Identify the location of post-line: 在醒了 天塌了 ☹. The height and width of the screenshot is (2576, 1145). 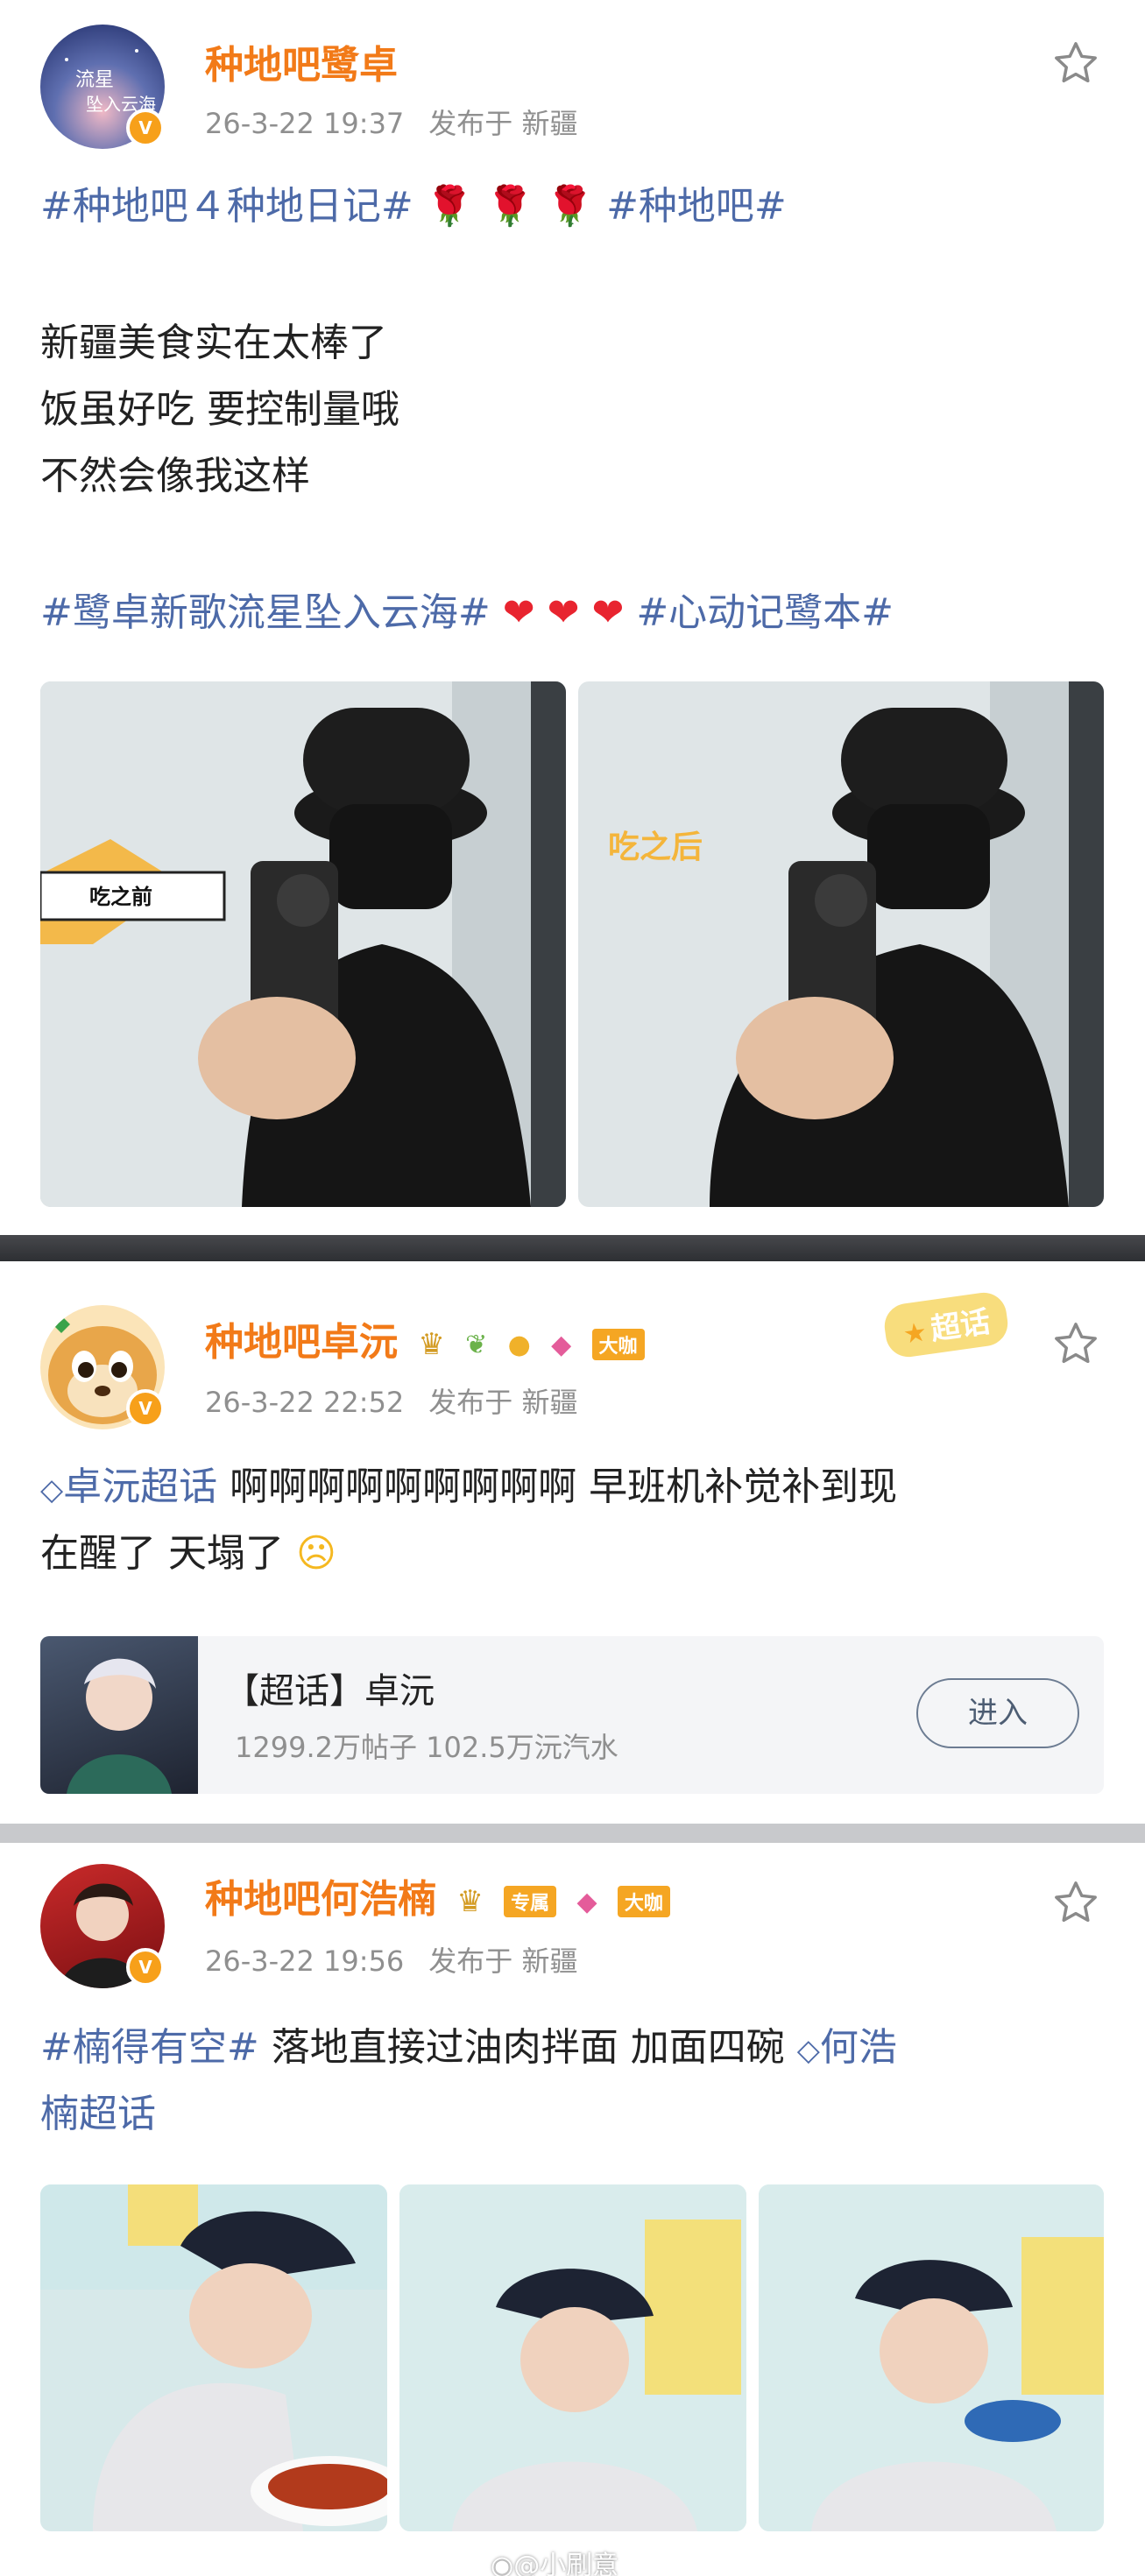
(188, 1554).